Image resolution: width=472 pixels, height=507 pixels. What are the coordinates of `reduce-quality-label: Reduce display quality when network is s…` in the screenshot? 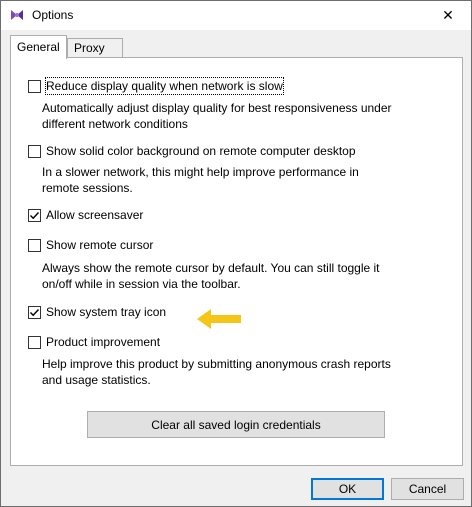 It's located at (164, 86).